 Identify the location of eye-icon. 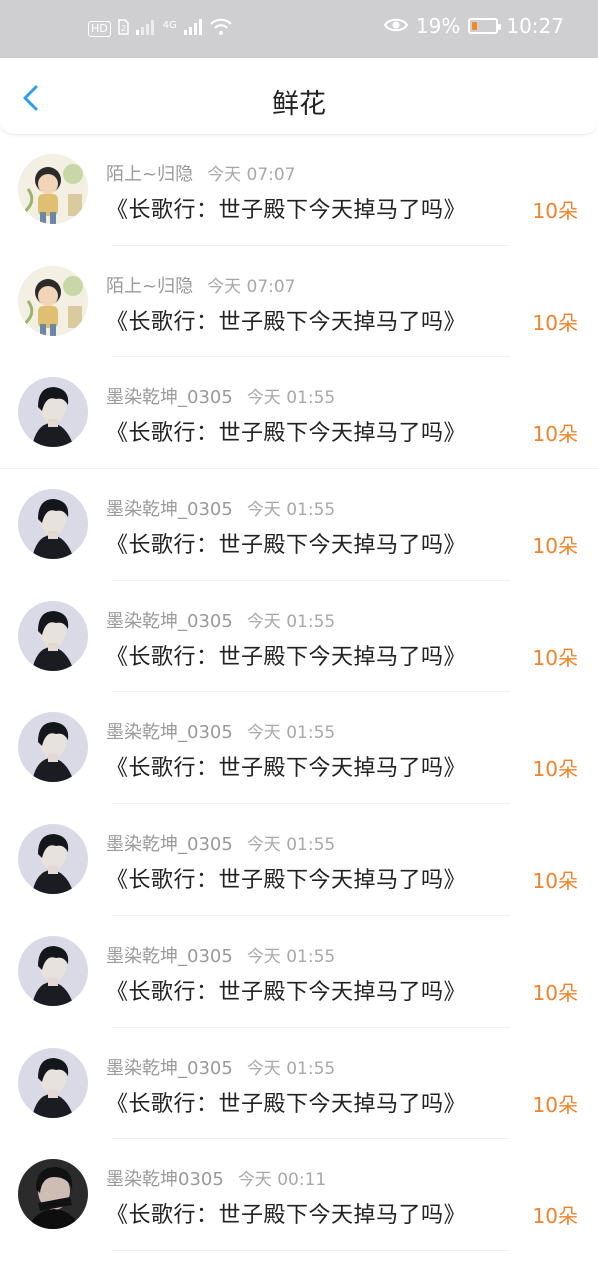
(396, 26).